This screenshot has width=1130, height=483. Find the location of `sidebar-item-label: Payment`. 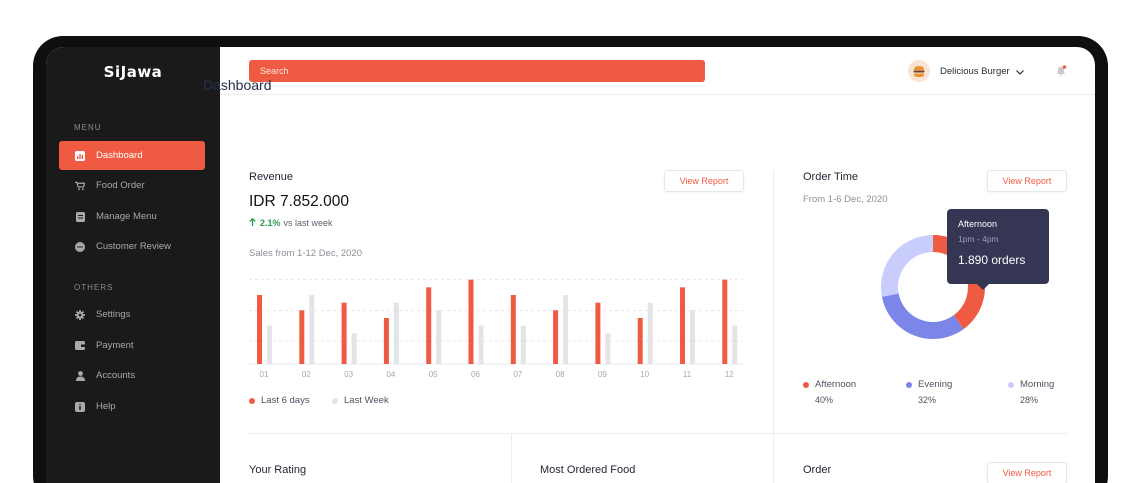

sidebar-item-label: Payment is located at coordinates (115, 345).